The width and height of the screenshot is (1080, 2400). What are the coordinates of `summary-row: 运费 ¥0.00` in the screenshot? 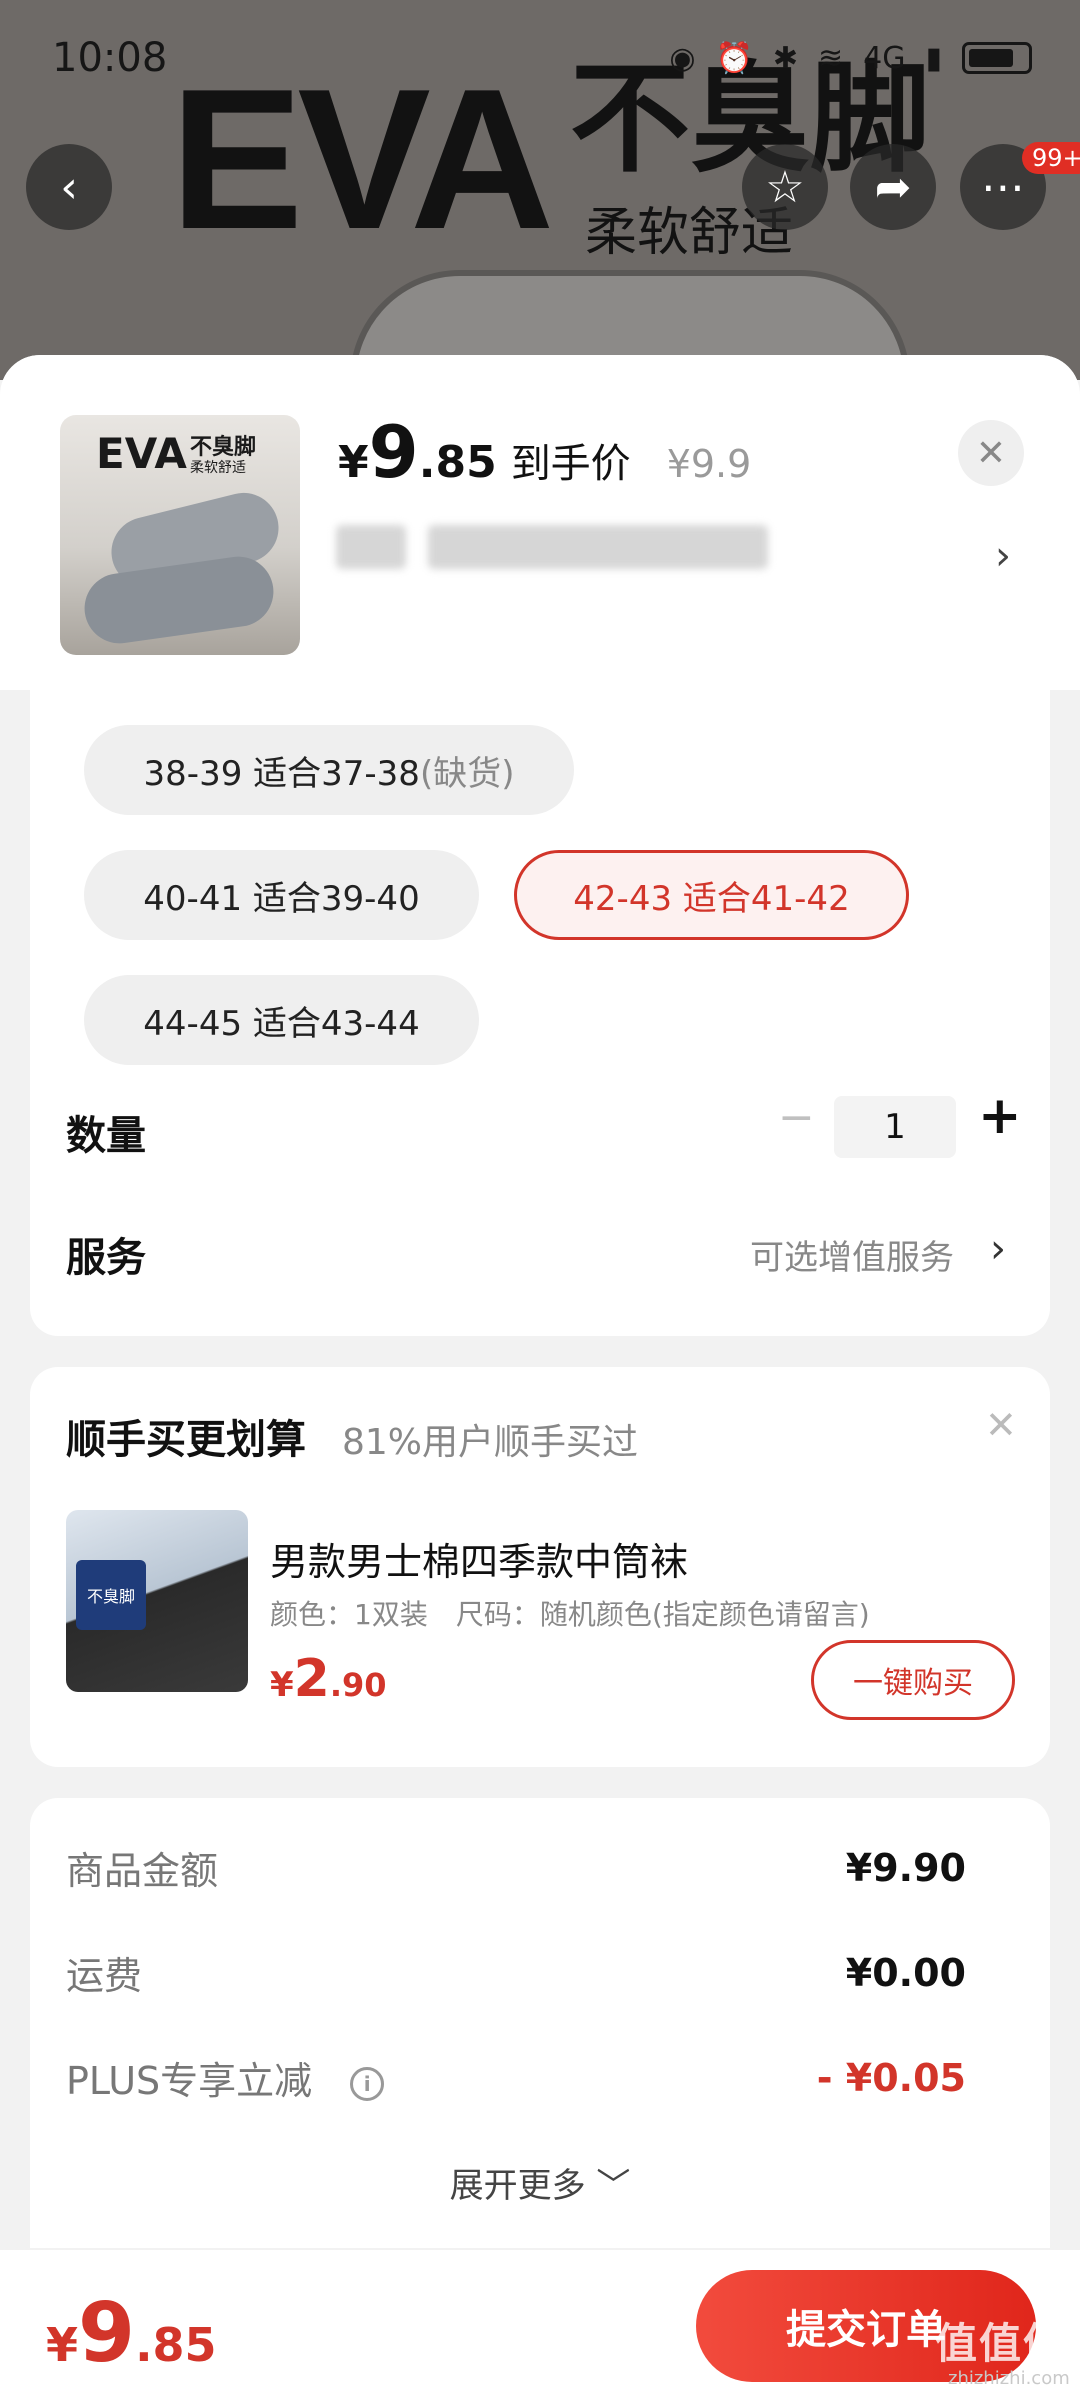 It's located at (516, 1972).